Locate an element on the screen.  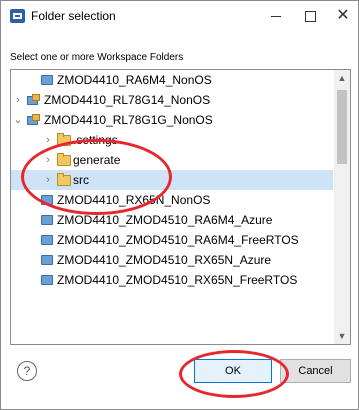
vertical-scrollbar: ▲ ▼ is located at coordinates (342, 207).